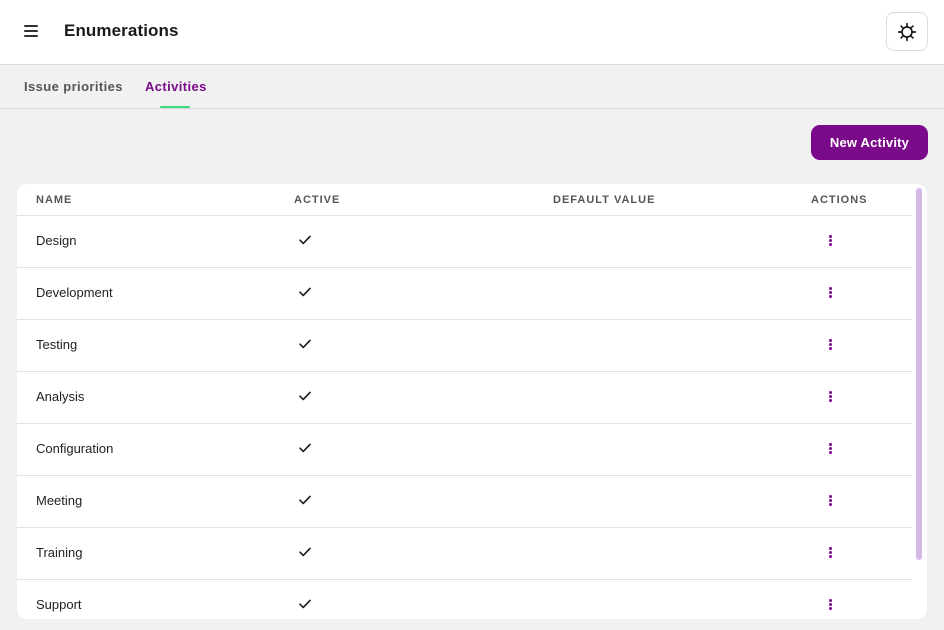  I want to click on active-tab-indicator, so click(175, 107).